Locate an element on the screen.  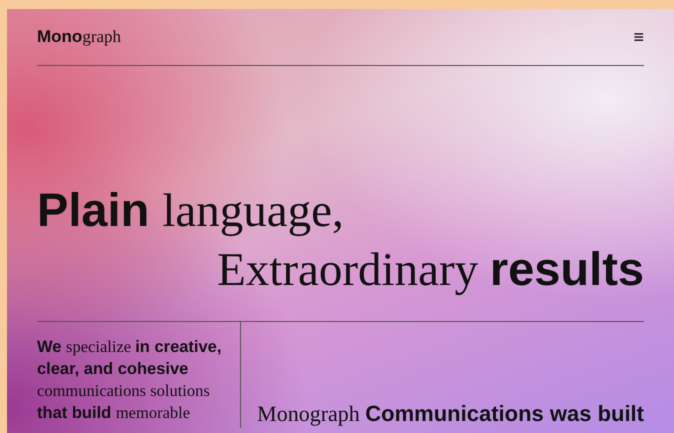
headline: Plain language, is located at coordinates (190, 210).